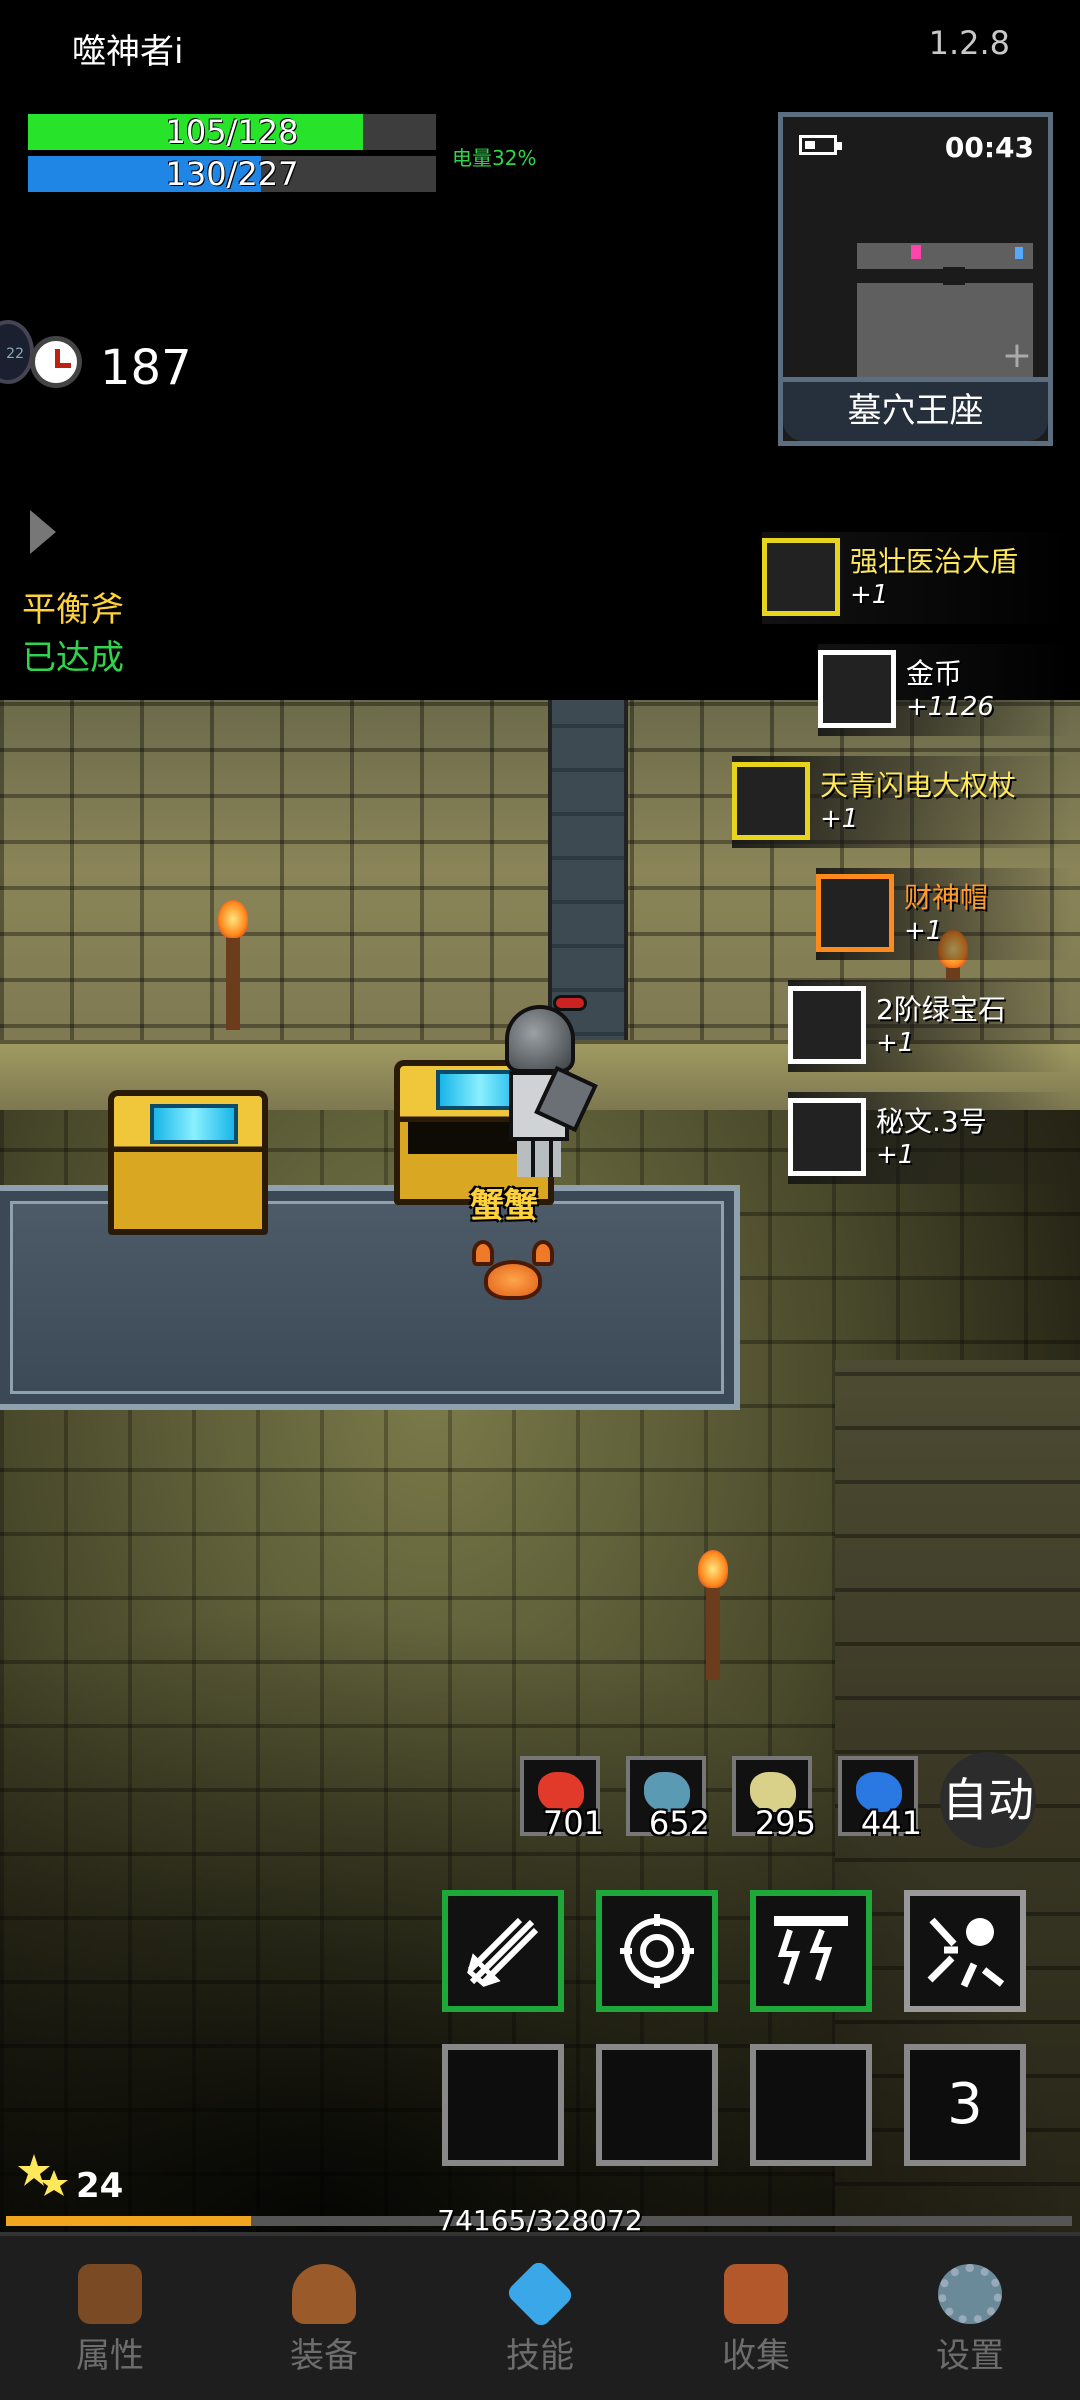 The height and width of the screenshot is (2400, 1080). I want to click on nav-item-skills: 技能, so click(540, 2317).